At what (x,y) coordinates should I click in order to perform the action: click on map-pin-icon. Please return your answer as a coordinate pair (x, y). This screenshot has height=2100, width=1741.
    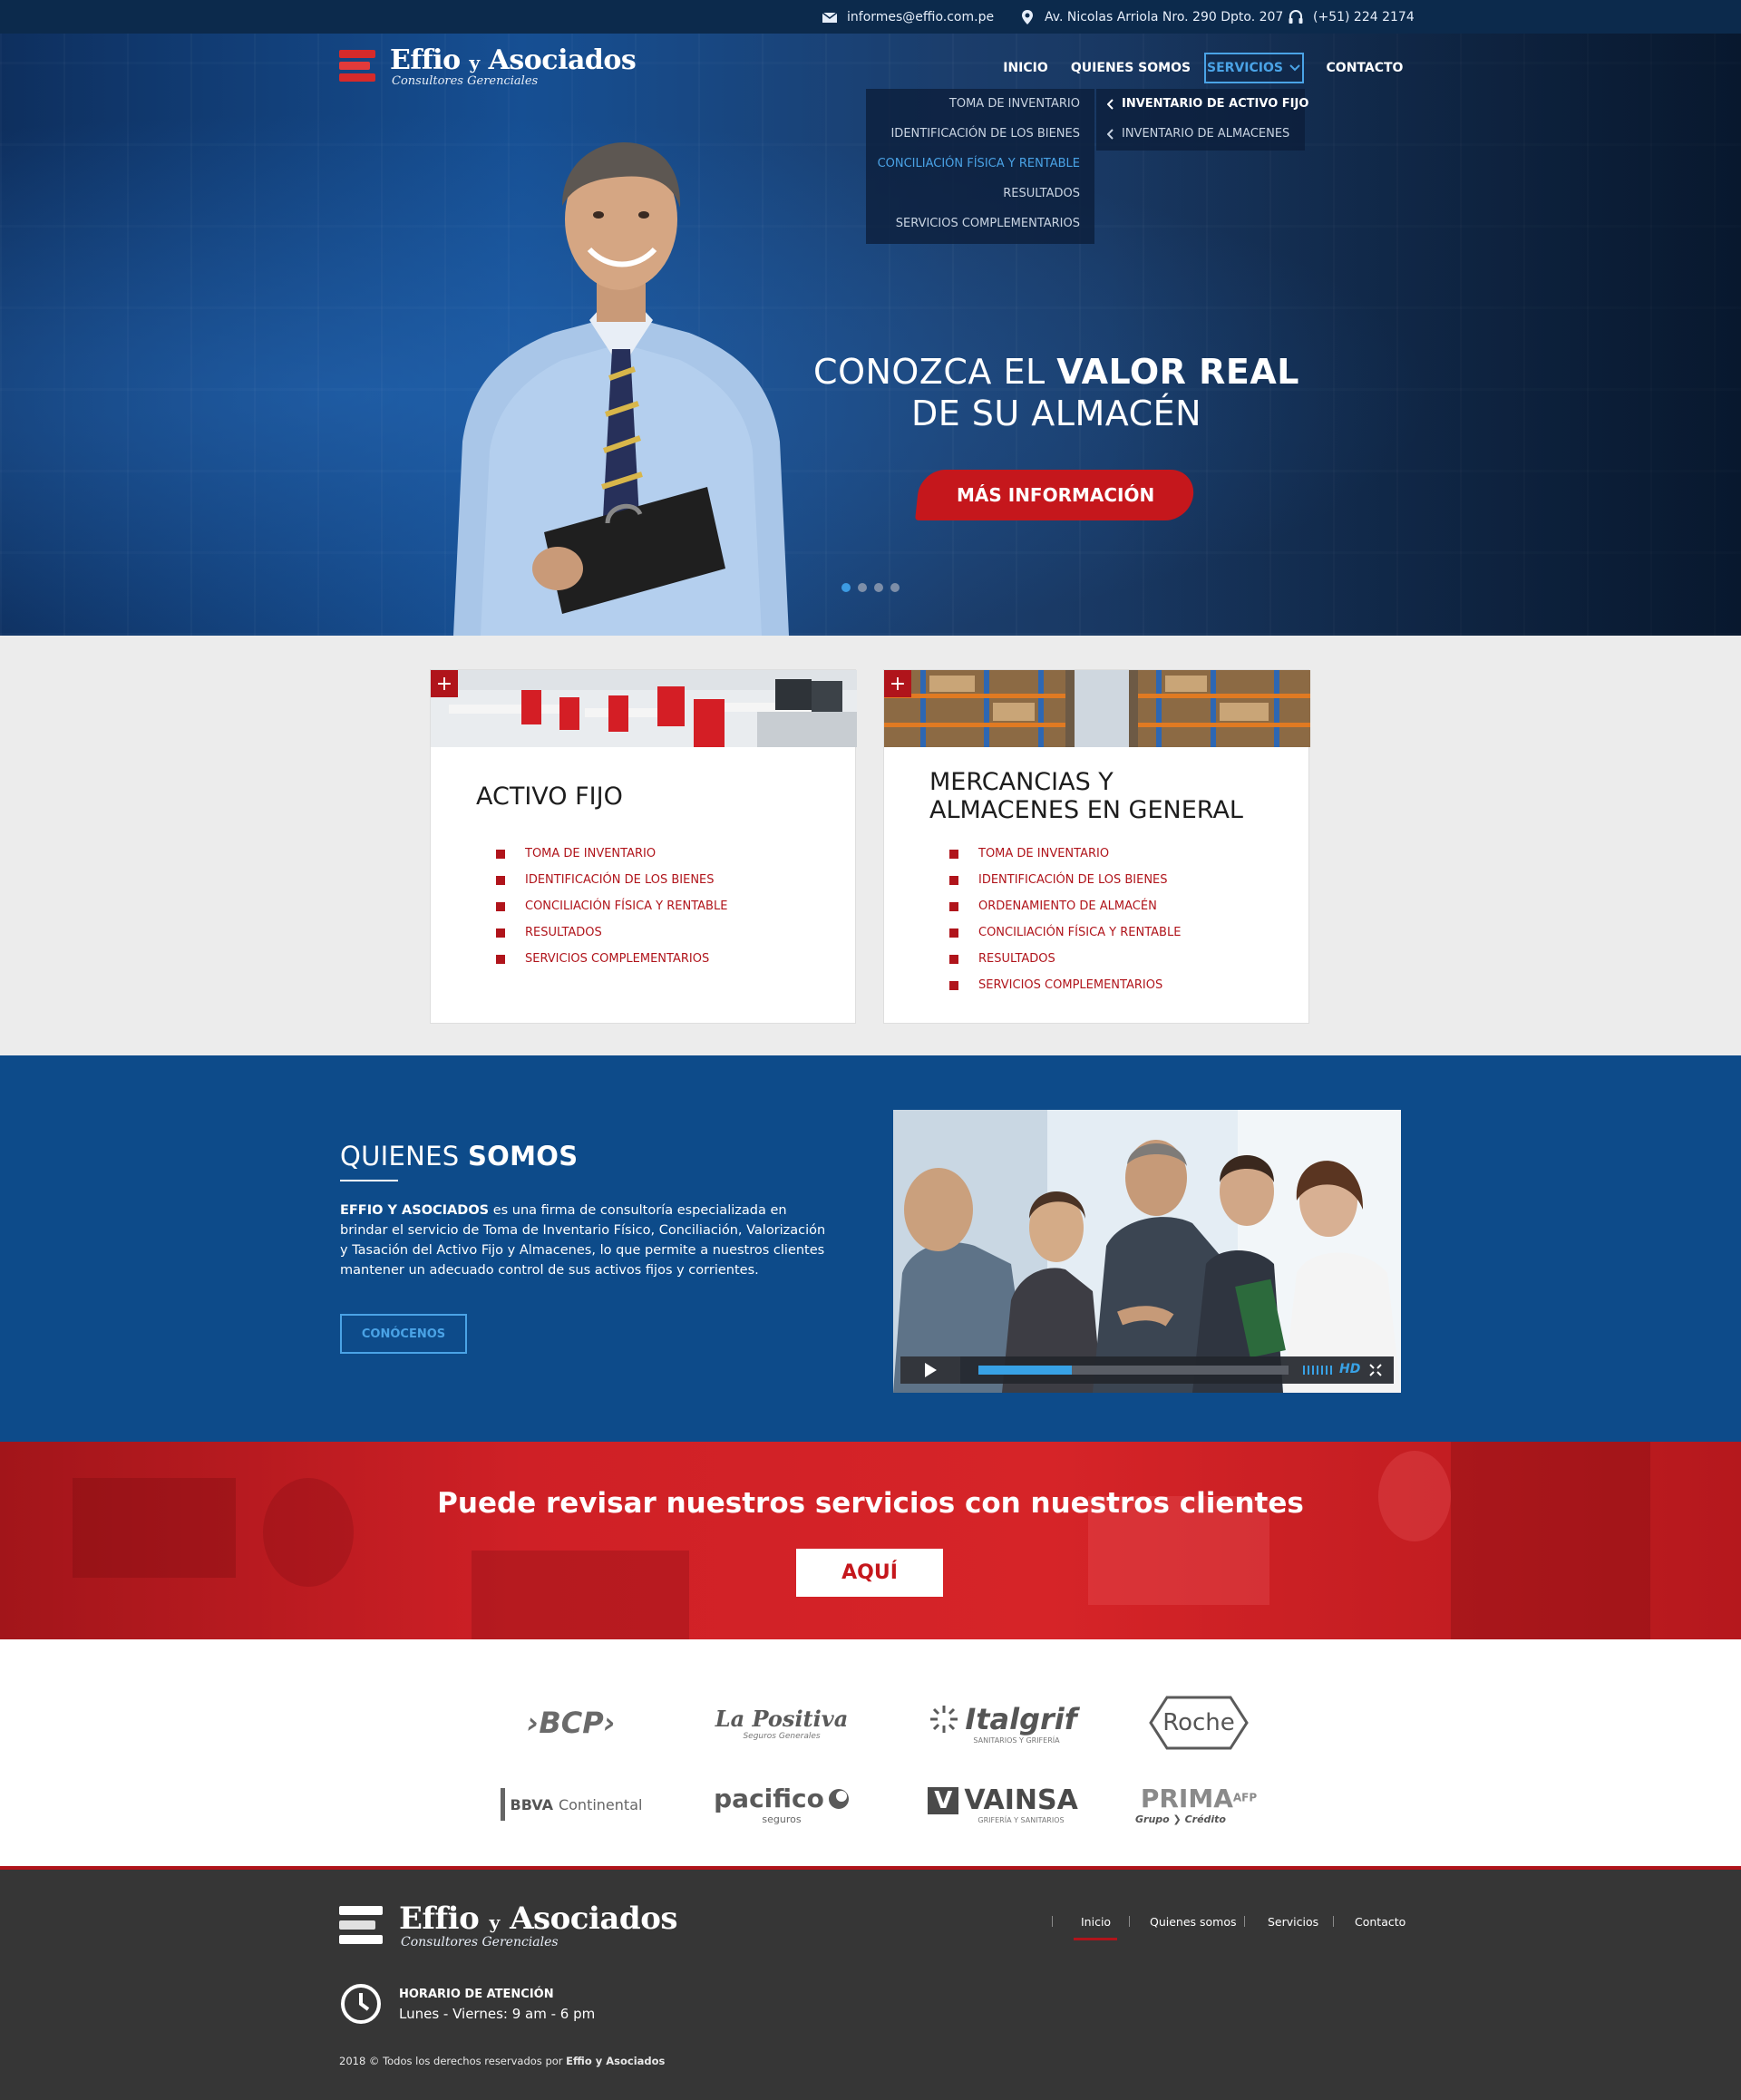
    Looking at the image, I should click on (1027, 16).